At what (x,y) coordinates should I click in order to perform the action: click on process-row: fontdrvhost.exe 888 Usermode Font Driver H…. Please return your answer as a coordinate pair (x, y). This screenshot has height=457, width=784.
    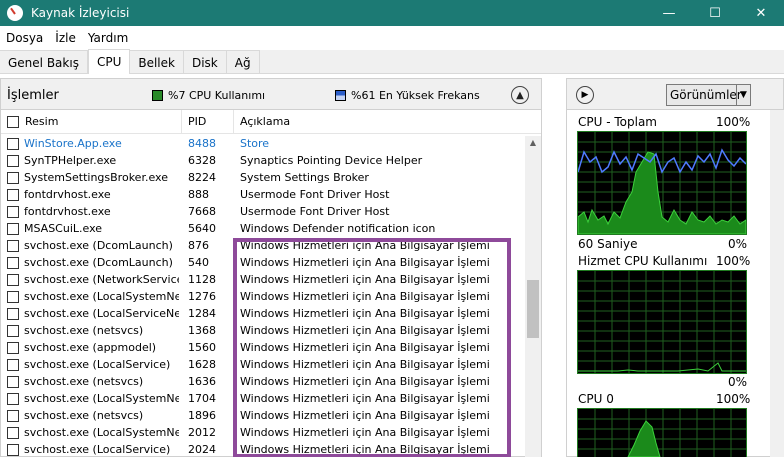
    Looking at the image, I should click on (263, 195).